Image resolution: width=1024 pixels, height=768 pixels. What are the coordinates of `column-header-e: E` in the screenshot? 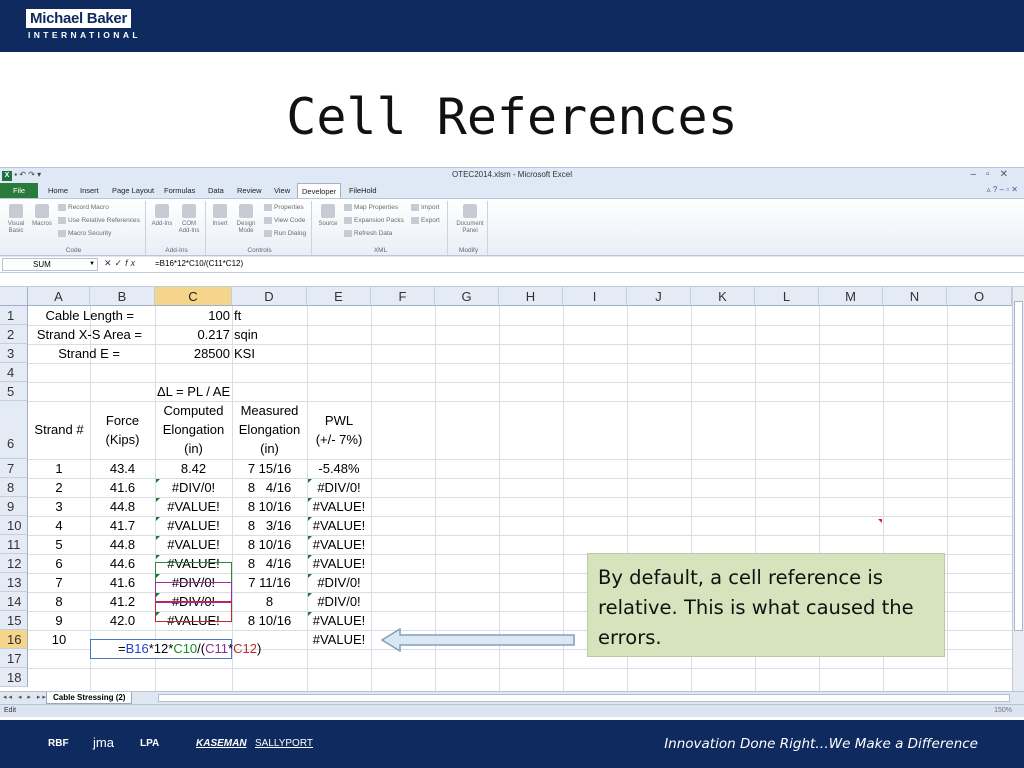 It's located at (339, 296).